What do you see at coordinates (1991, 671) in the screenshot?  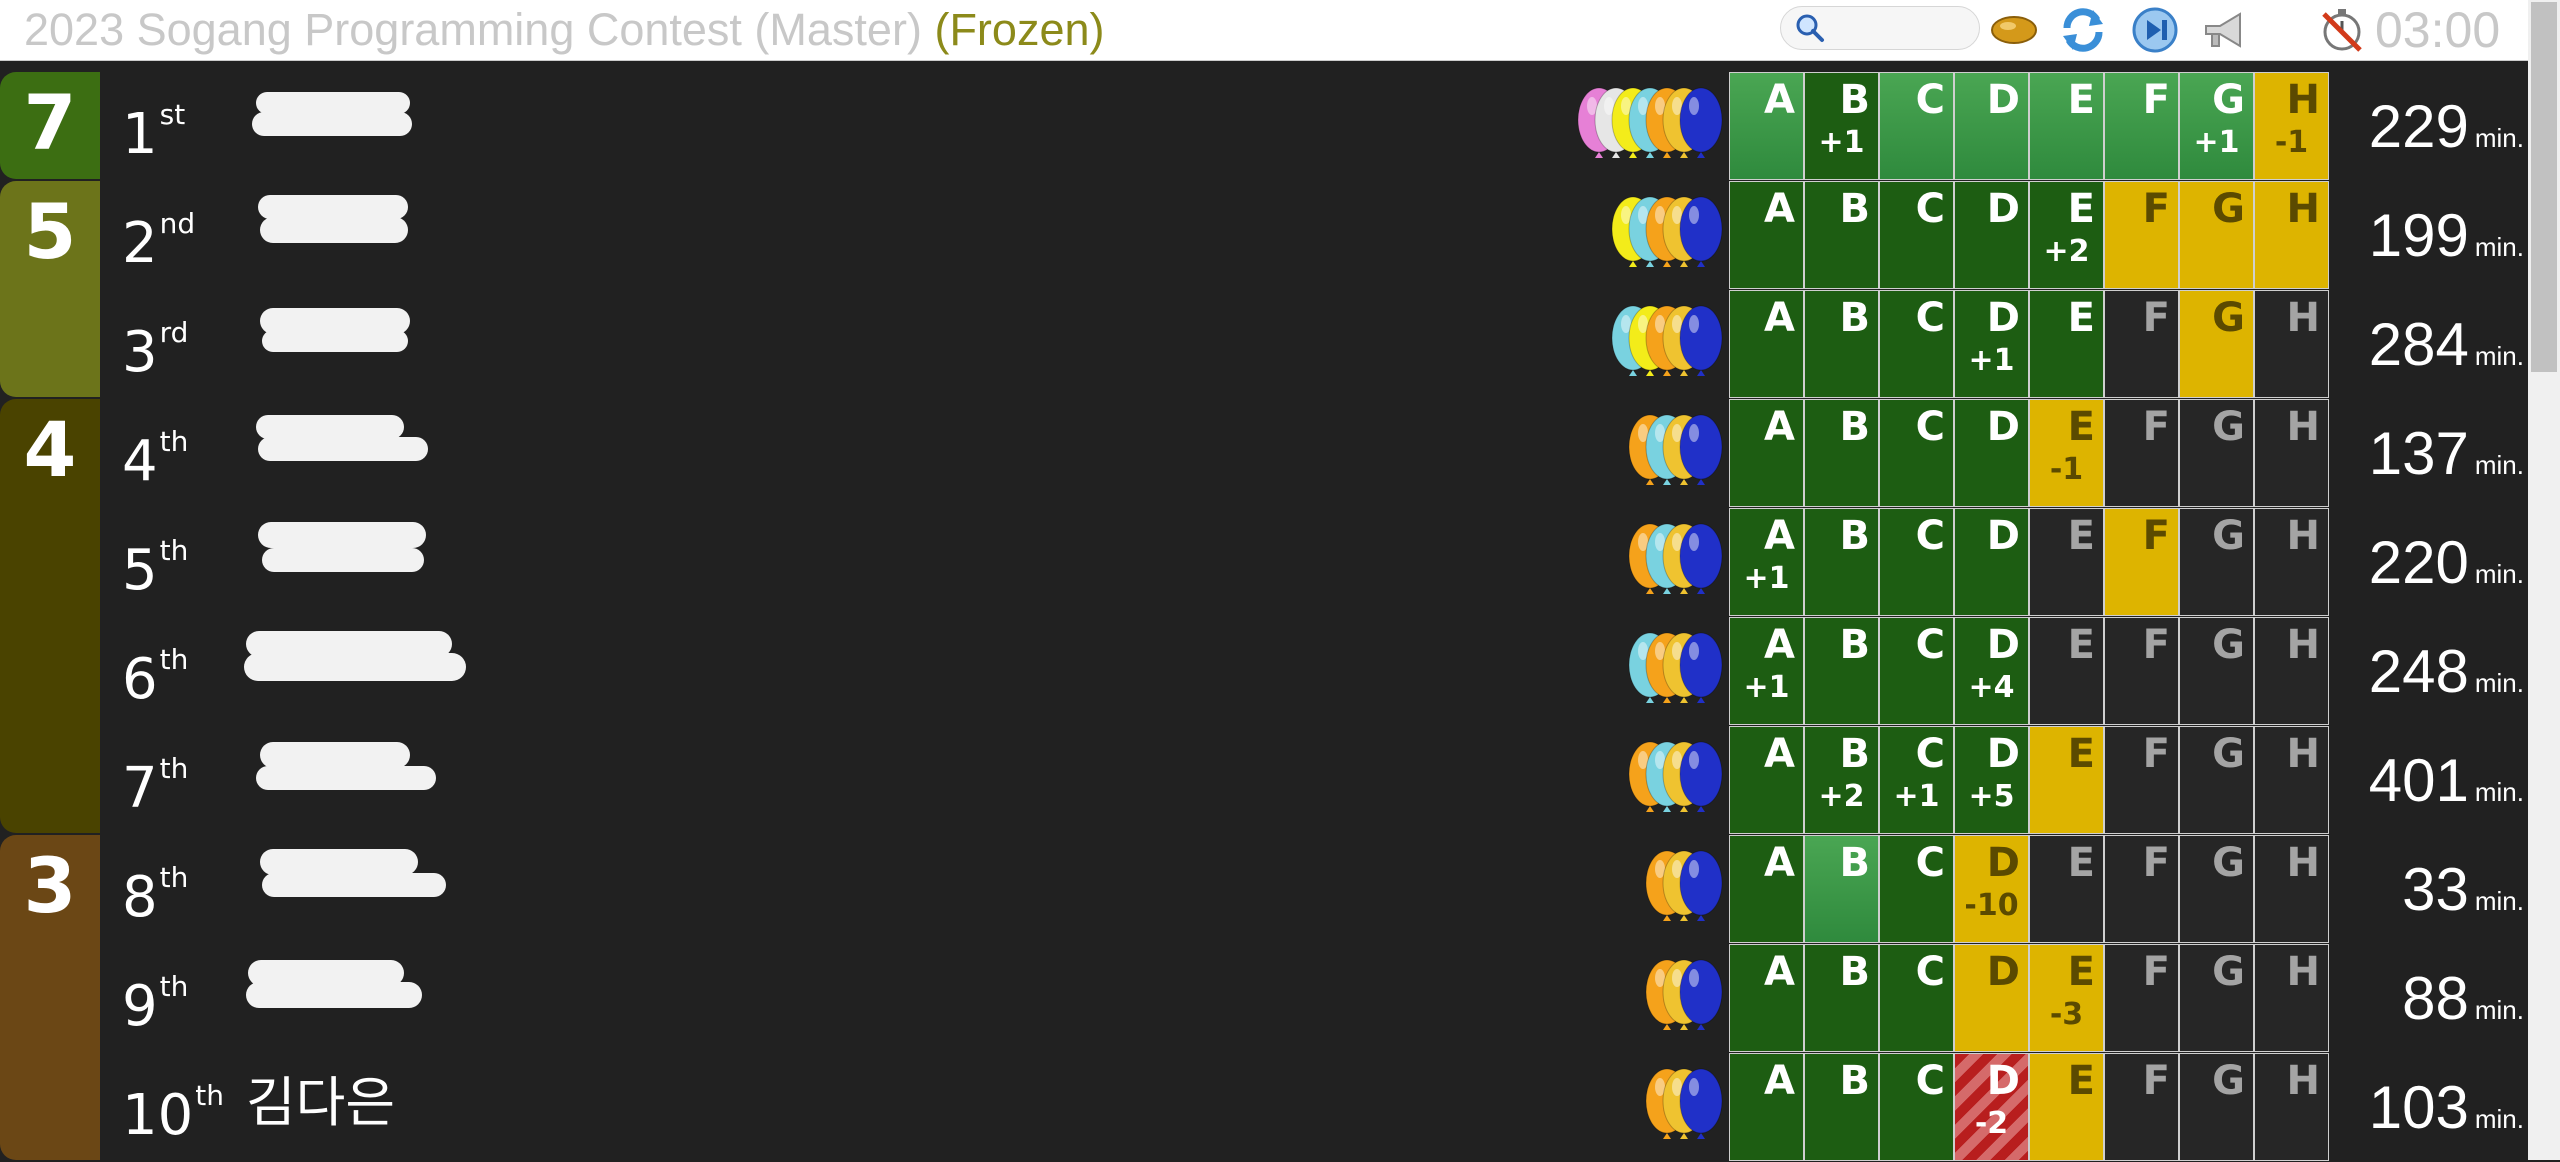 I see `problem-cell-d: D +4` at bounding box center [1991, 671].